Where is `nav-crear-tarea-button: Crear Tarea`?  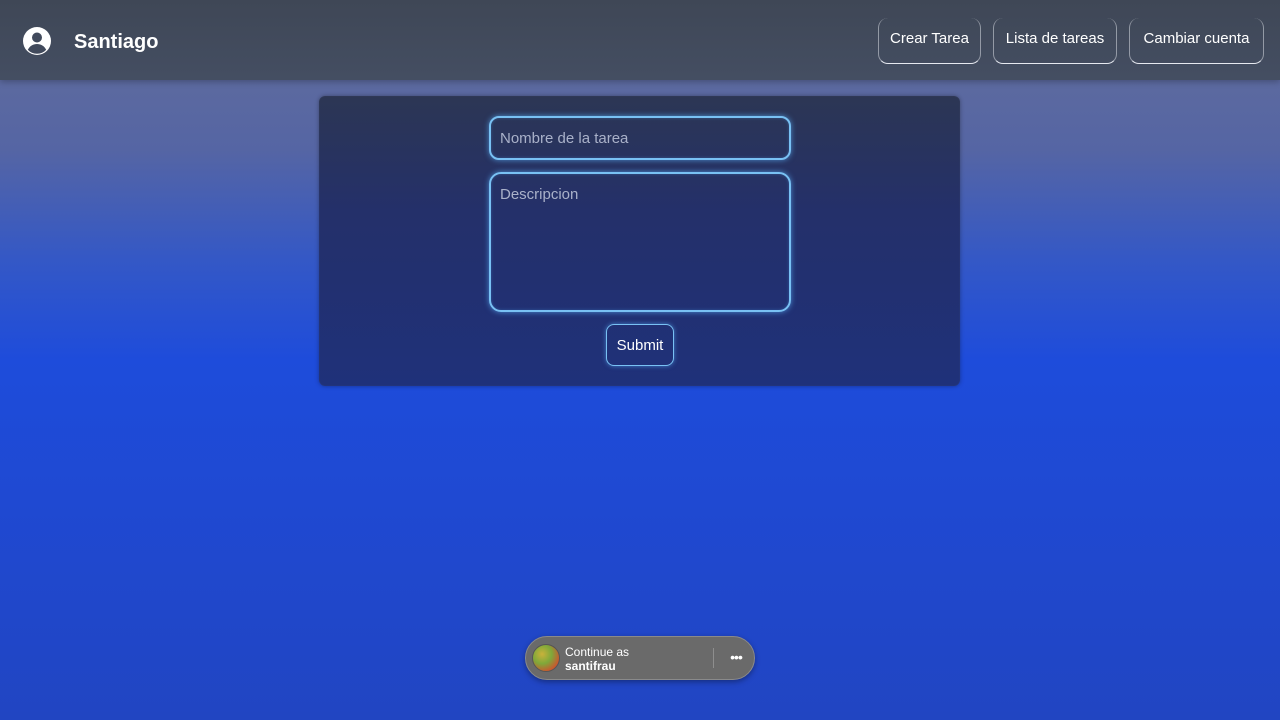 nav-crear-tarea-button: Crear Tarea is located at coordinates (929, 41).